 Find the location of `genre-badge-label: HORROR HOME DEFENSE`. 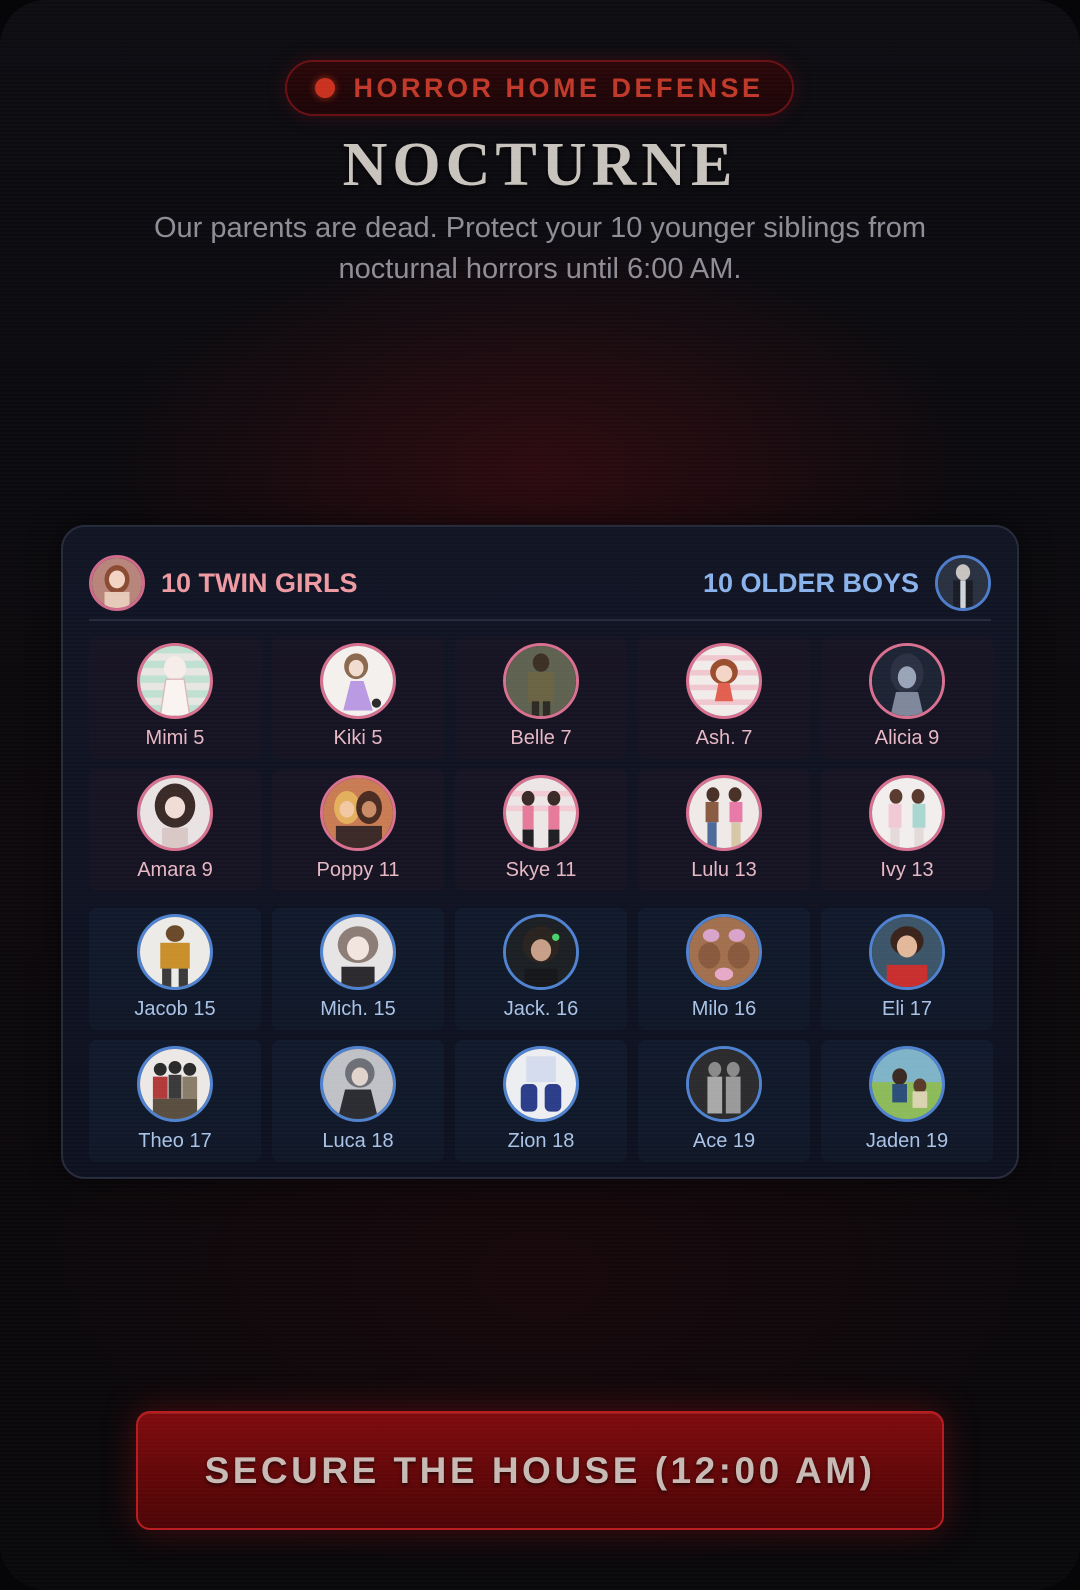

genre-badge-label: HORROR HOME DEFENSE is located at coordinates (558, 87).